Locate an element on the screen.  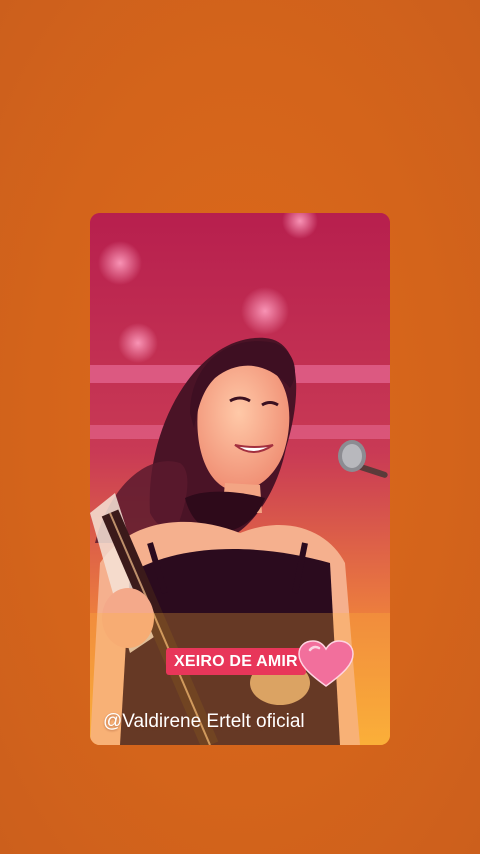
credit-mention-text: @Valdirene Ertelt oficial is located at coordinates (204, 722).